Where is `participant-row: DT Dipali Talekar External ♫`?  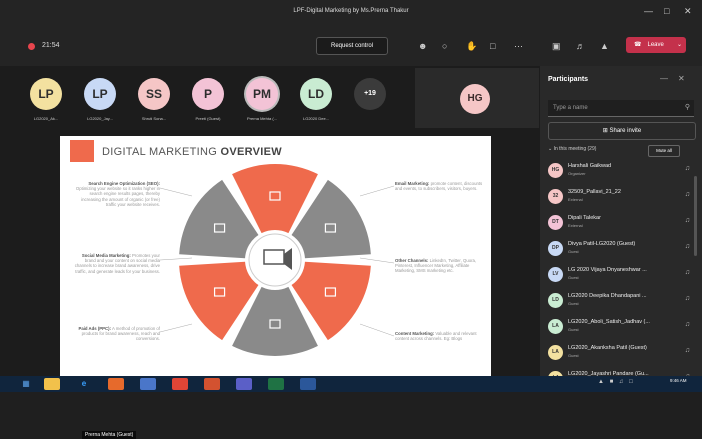 participant-row: DT Dipali Talekar External ♫ is located at coordinates (621, 223).